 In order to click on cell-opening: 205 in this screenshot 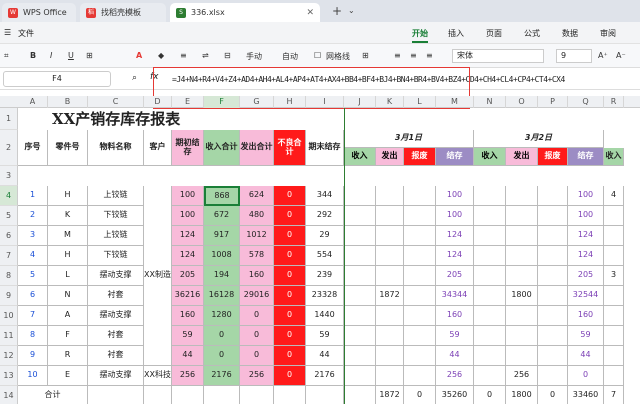, I will do `click(188, 276)`.